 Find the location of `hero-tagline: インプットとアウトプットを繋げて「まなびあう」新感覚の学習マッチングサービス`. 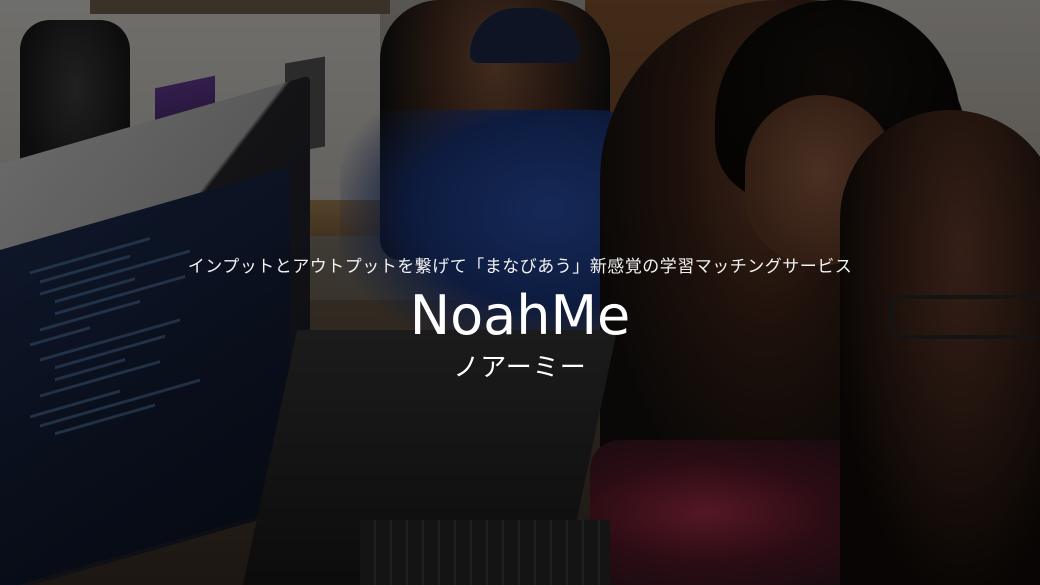

hero-tagline: インプットとアウトプットを繋げて「まなびあう」新感覚の学習マッチングサービス is located at coordinates (520, 267).